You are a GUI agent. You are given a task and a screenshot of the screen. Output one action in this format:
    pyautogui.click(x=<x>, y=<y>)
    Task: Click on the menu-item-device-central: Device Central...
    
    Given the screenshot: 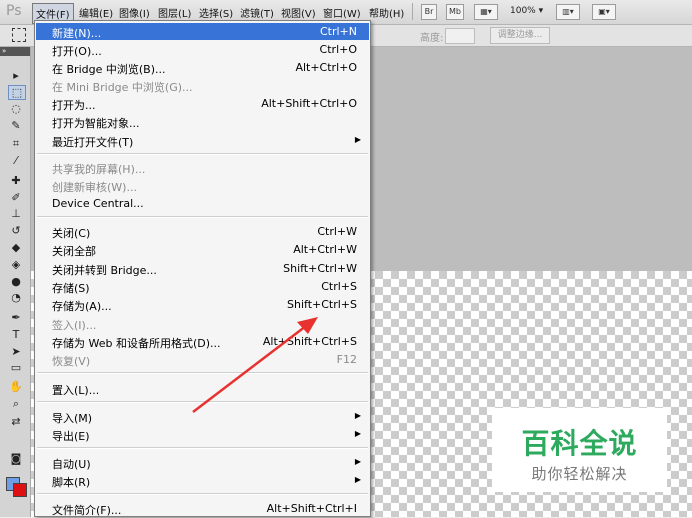 What is the action you would take?
    pyautogui.click(x=202, y=203)
    